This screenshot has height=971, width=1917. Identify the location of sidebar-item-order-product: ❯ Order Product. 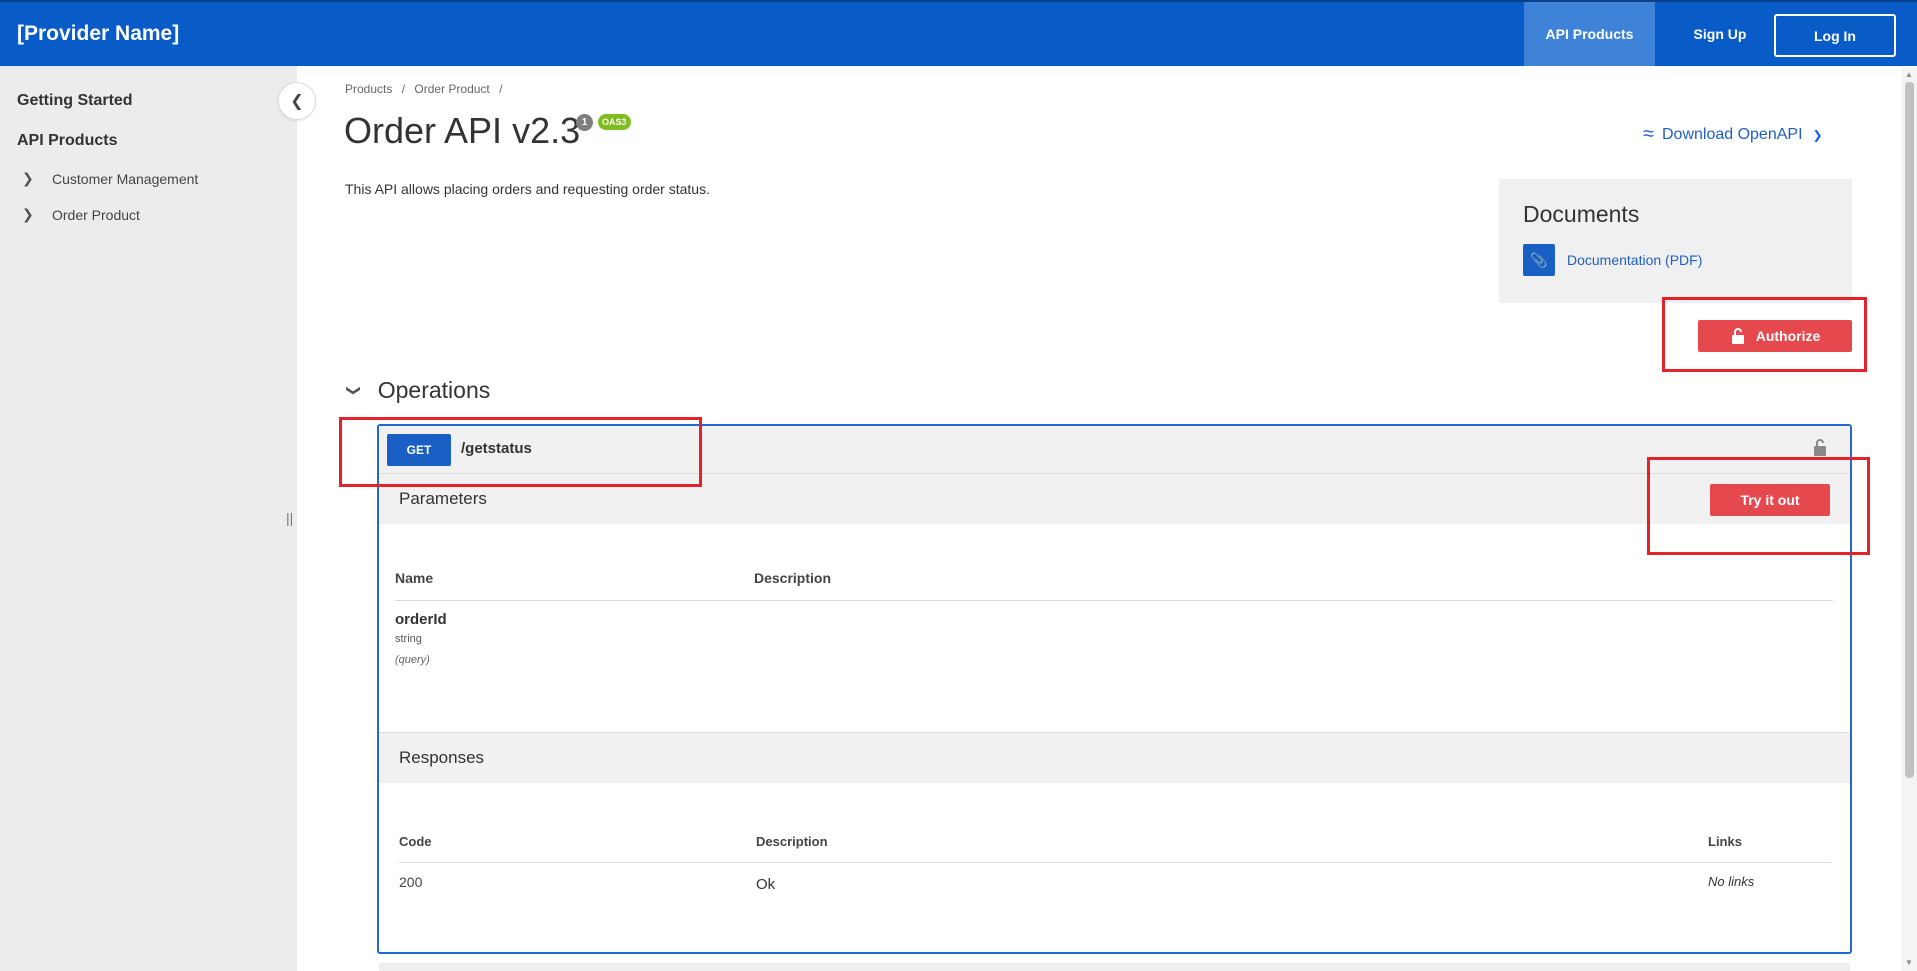
(81, 214).